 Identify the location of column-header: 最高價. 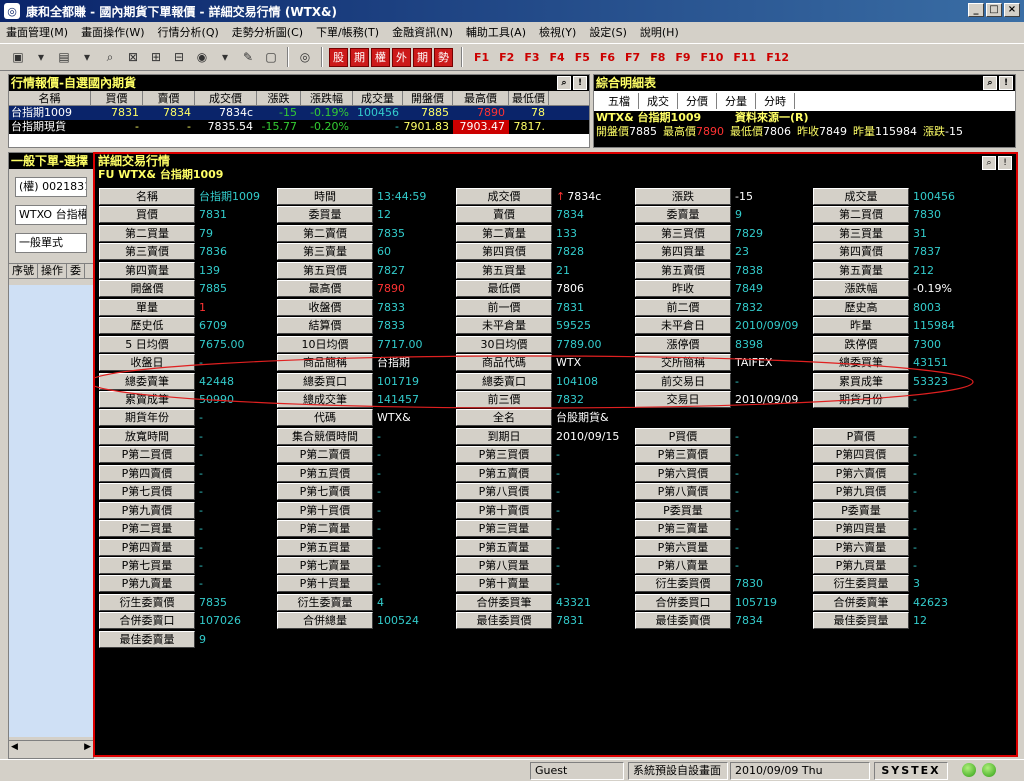
(481, 98).